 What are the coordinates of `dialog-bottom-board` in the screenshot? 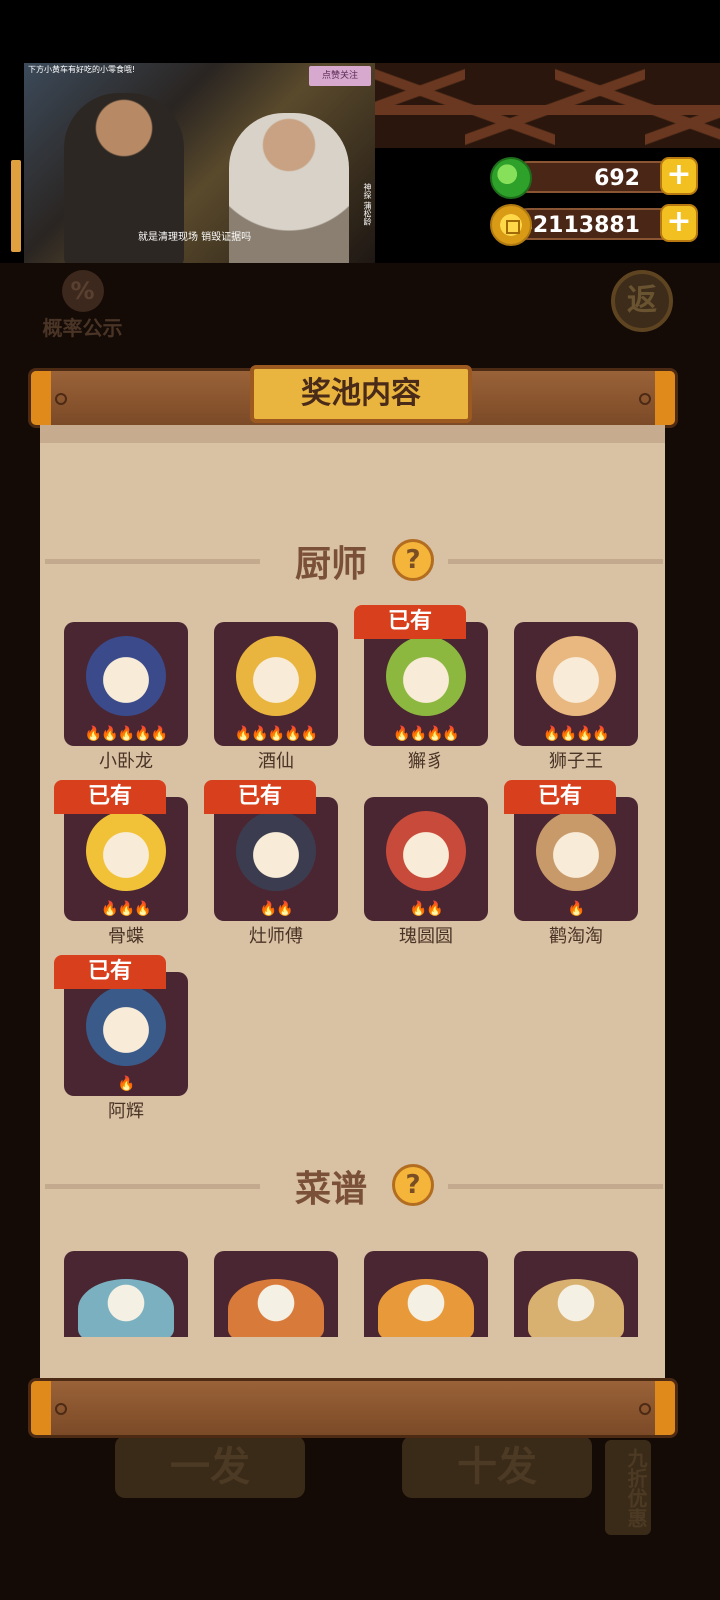 It's located at (353, 1408).